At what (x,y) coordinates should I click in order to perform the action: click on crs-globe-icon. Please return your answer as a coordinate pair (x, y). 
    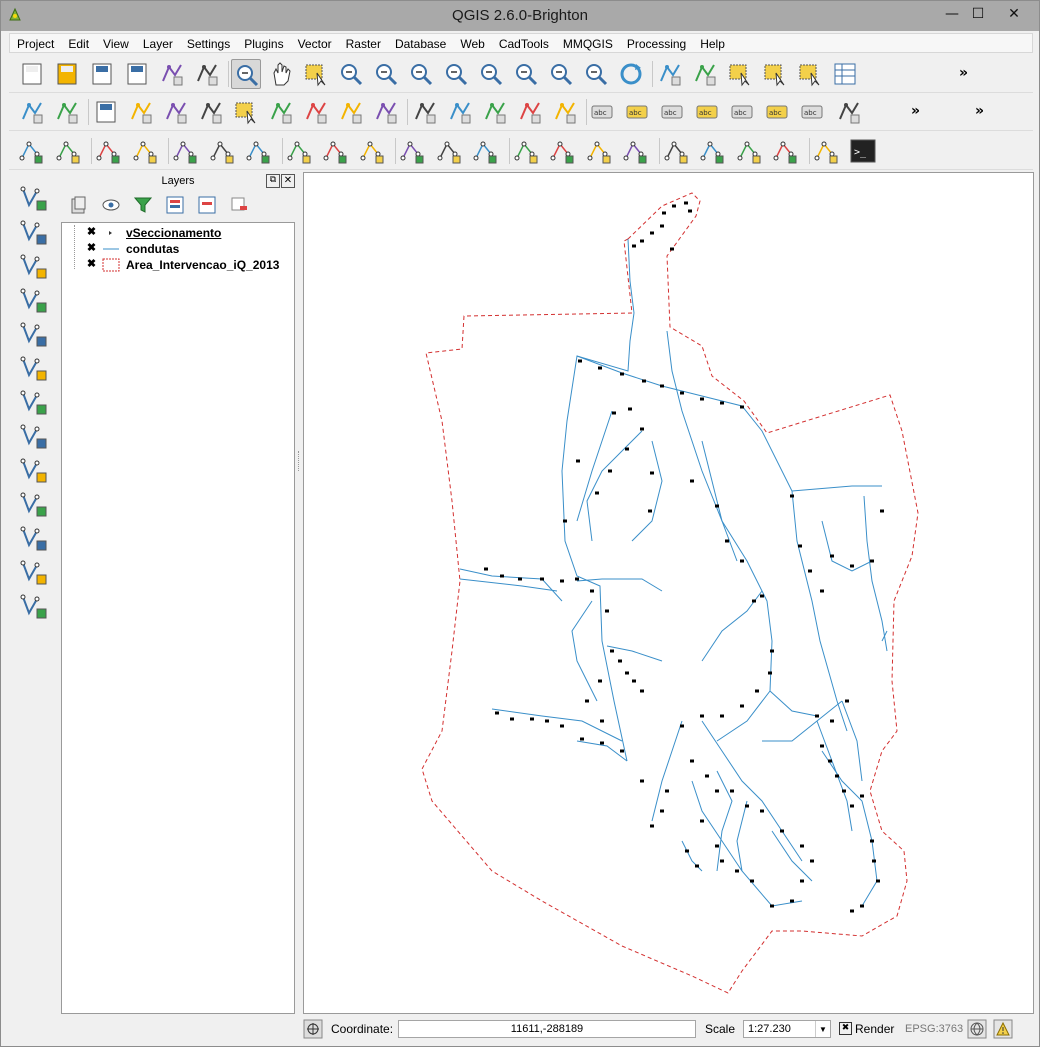
    Looking at the image, I should click on (977, 1029).